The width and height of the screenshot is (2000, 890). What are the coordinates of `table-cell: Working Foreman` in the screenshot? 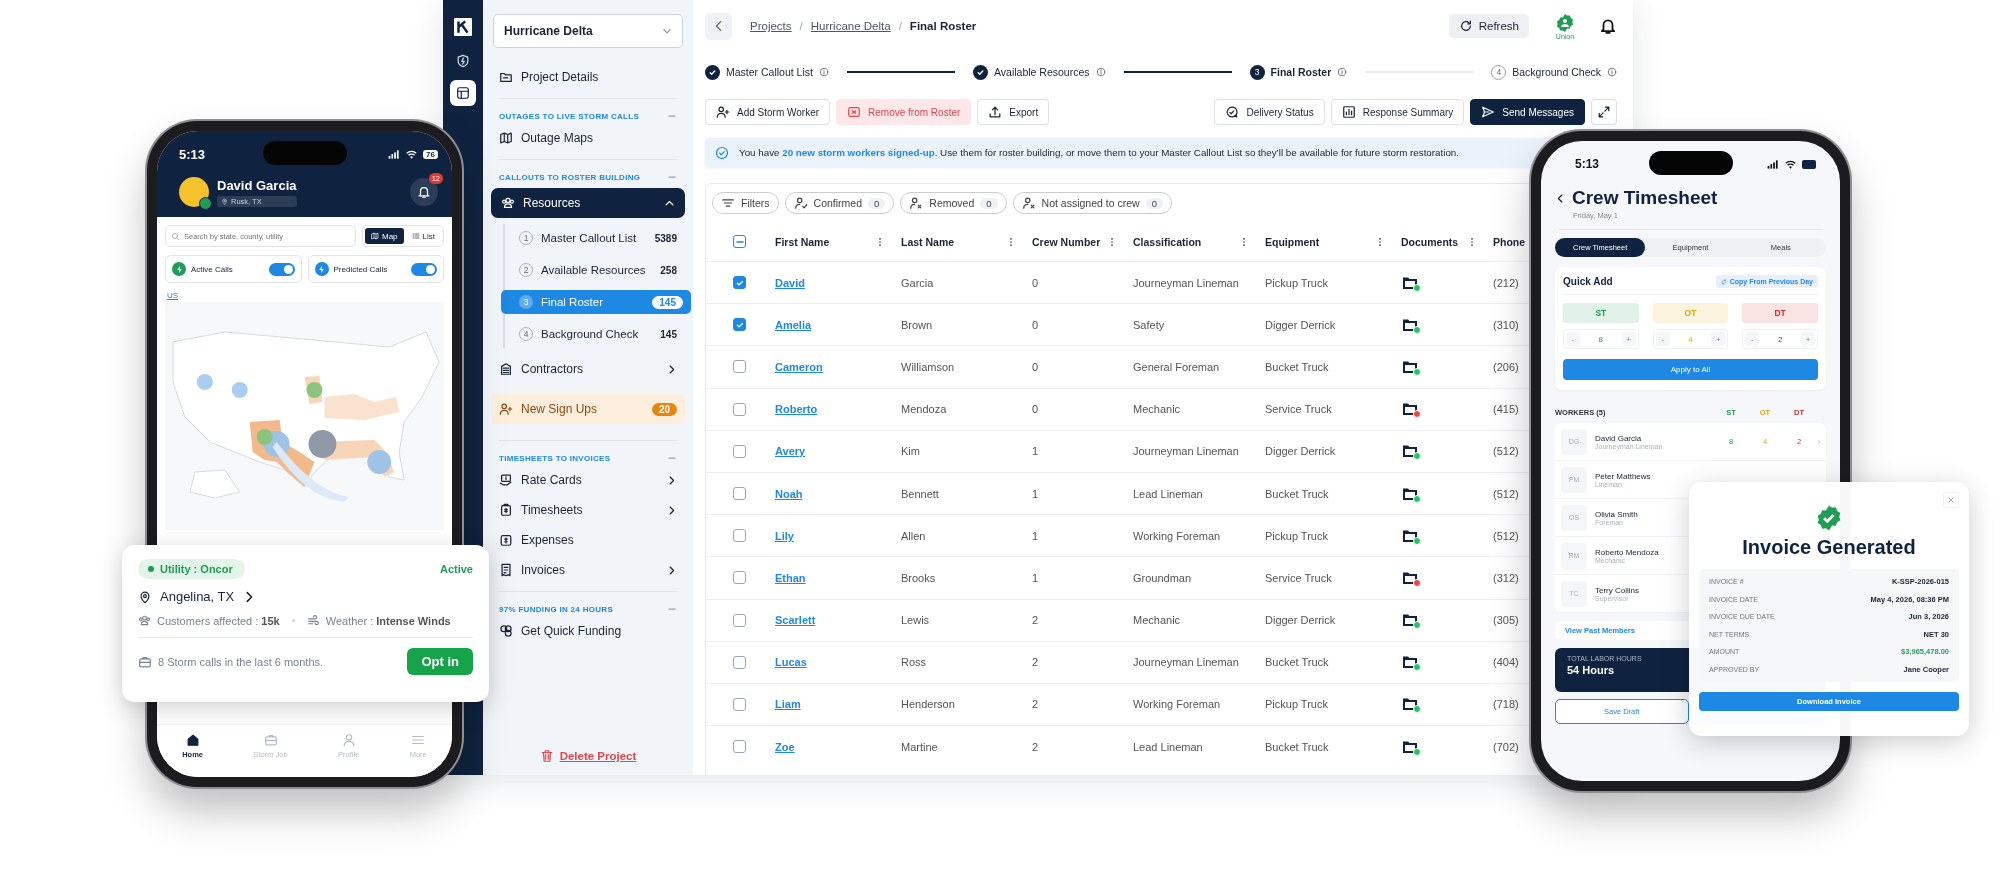 It's located at (1177, 535).